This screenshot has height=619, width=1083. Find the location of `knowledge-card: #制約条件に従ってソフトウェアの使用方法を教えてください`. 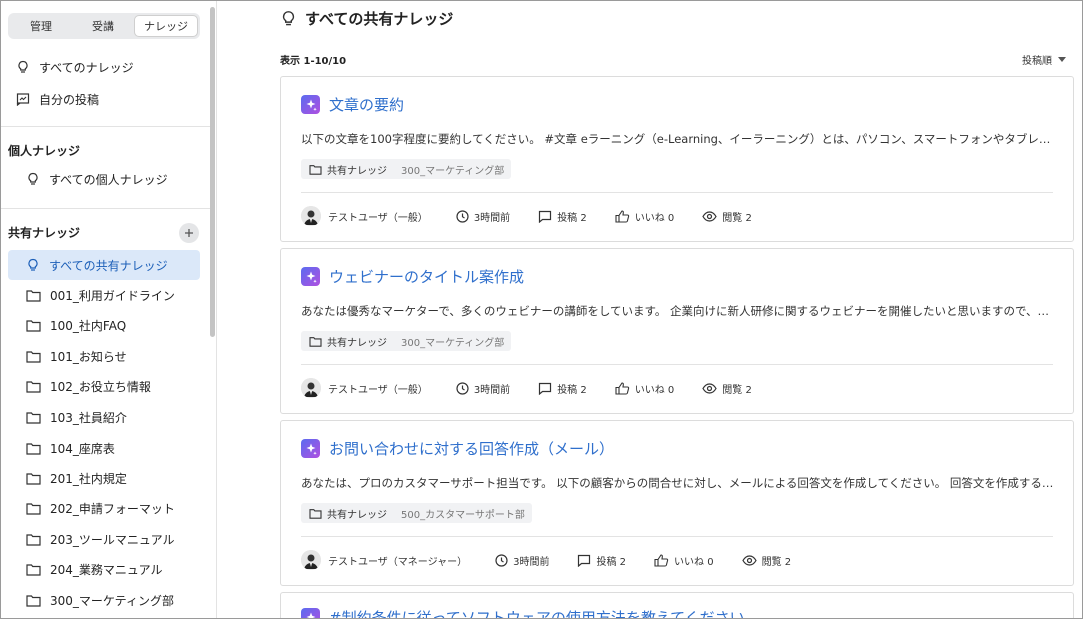

knowledge-card: #制約条件に従ってソフトウェアの使用方法を教えてください is located at coordinates (677, 605).